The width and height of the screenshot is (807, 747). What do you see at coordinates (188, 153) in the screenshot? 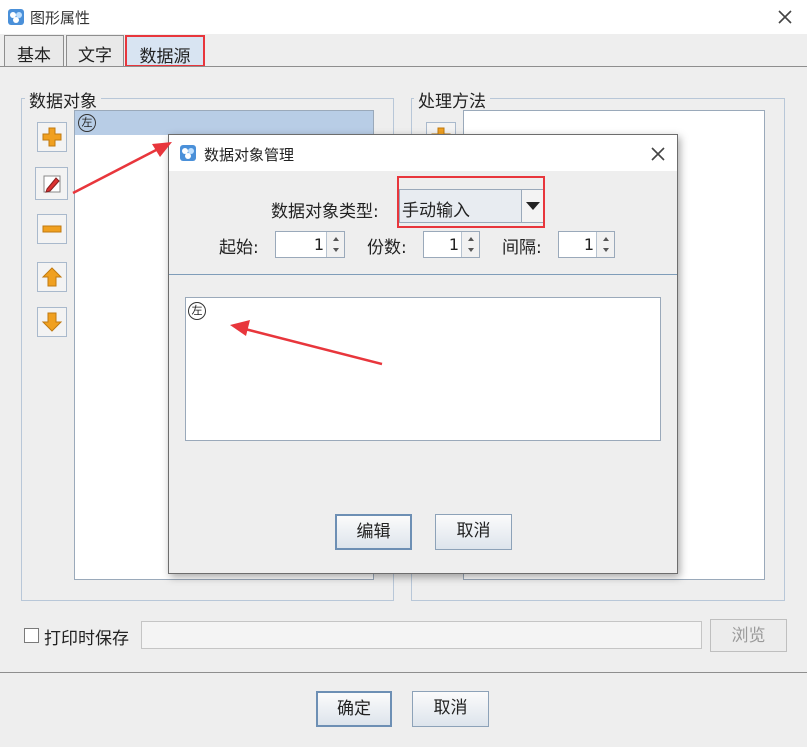
I see `dialog-app-icon` at bounding box center [188, 153].